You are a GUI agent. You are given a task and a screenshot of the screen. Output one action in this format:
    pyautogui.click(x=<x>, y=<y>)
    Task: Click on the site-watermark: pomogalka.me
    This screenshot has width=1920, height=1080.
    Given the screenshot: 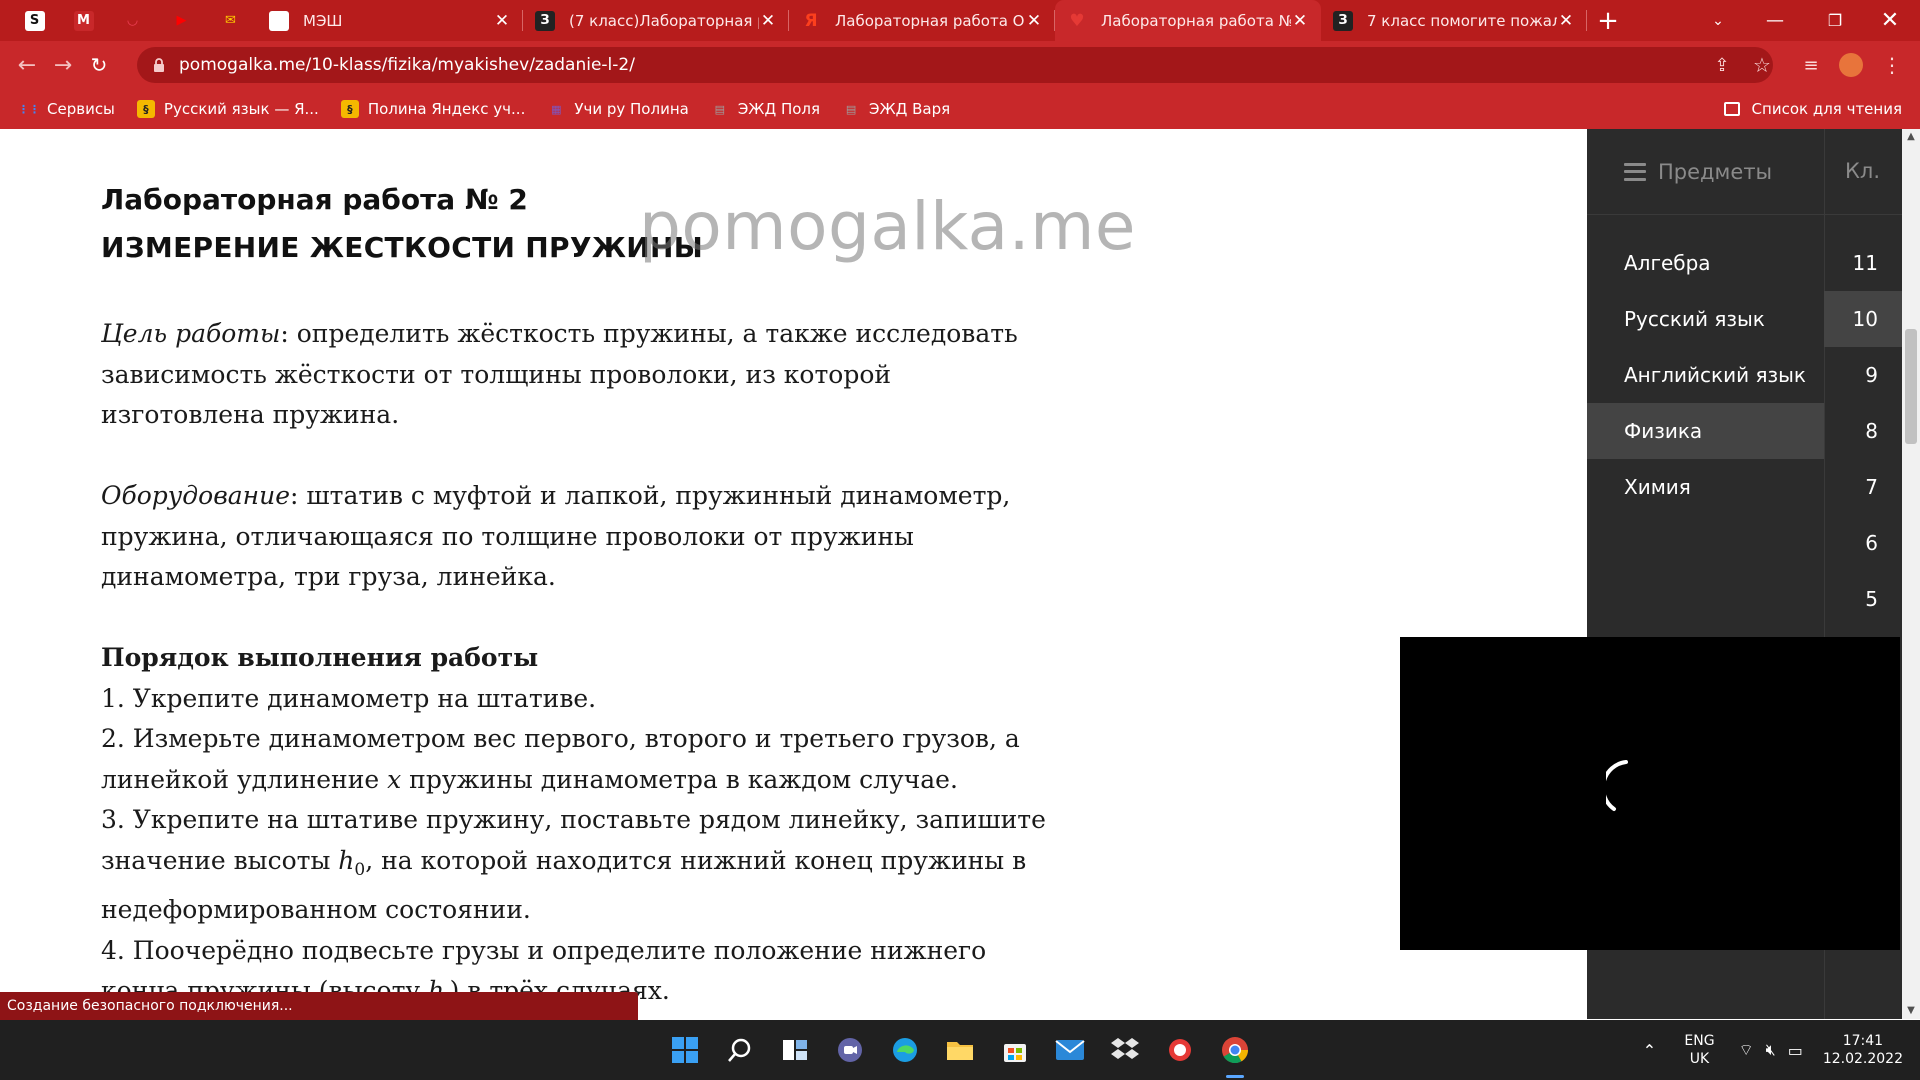 What is the action you would take?
    pyautogui.click(x=888, y=226)
    